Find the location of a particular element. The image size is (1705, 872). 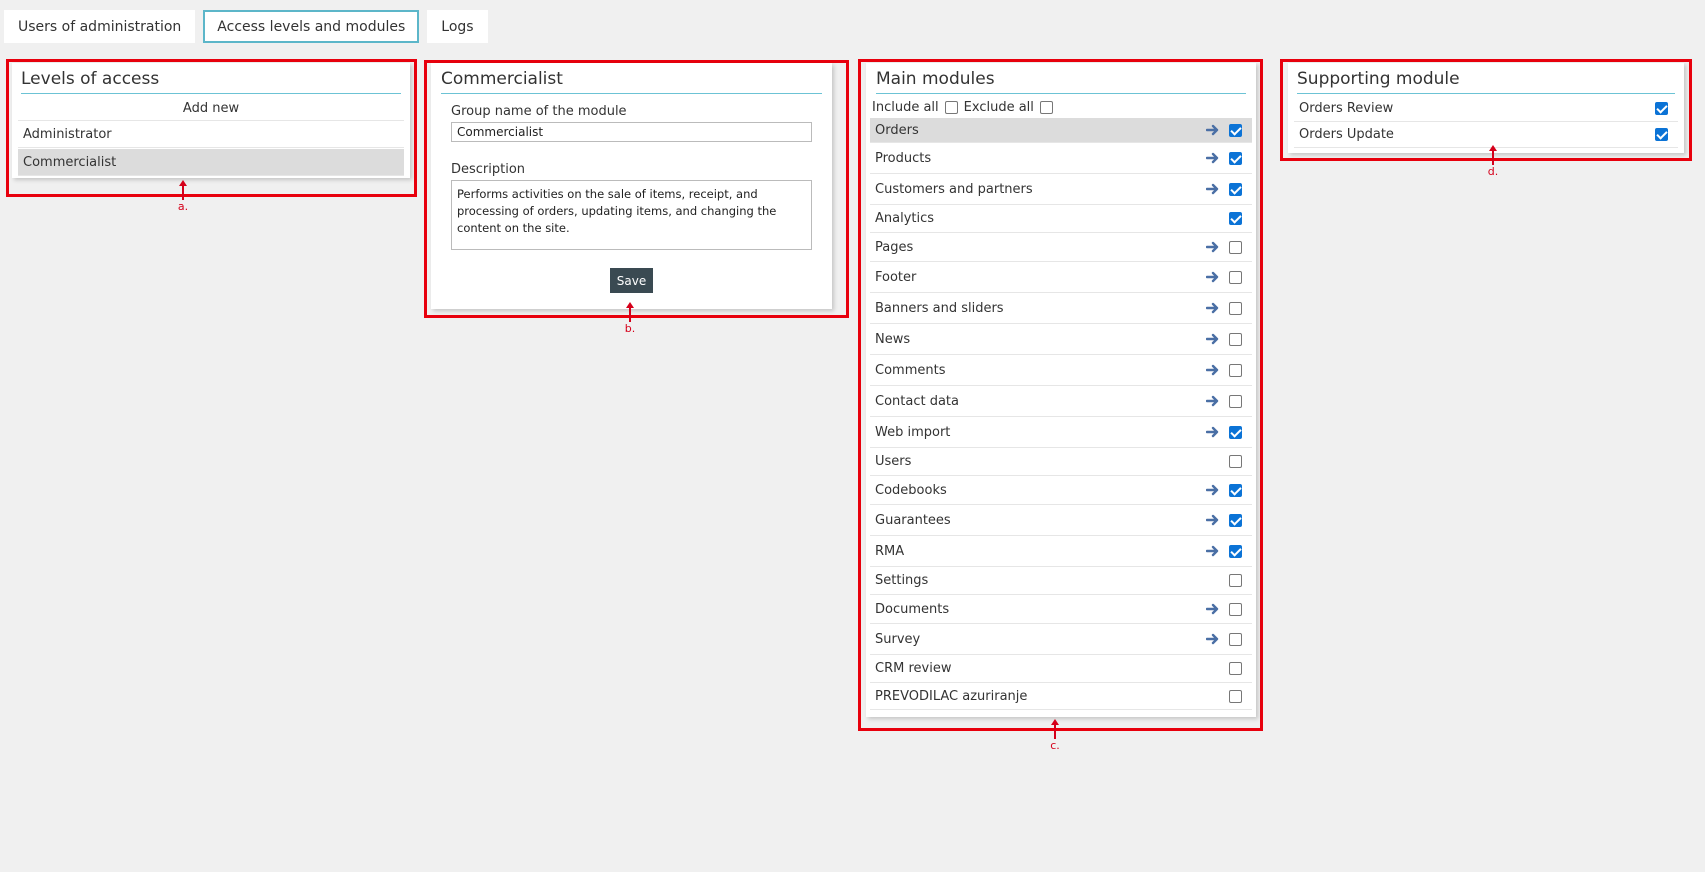

supporting-module-title: Supporting module is located at coordinates (1486, 81).